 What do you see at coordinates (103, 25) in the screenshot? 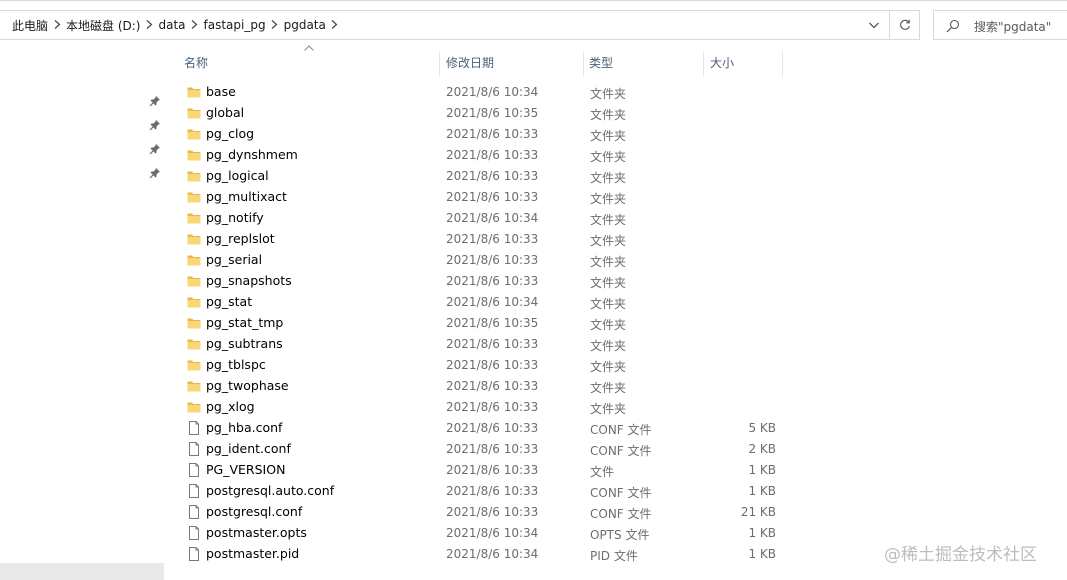
I see `breadcrumb-item-drive: 本地磁盘 (D:)` at bounding box center [103, 25].